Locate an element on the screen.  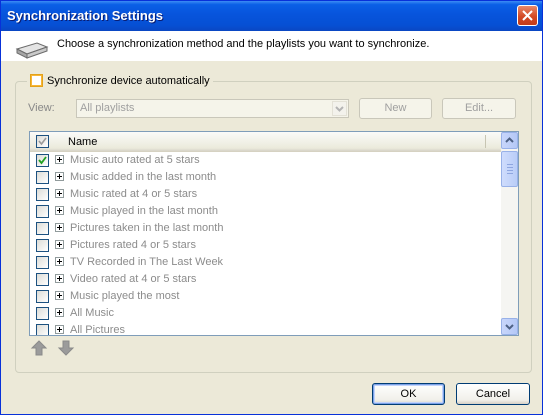
chevron-up-icon is located at coordinates (509, 140).